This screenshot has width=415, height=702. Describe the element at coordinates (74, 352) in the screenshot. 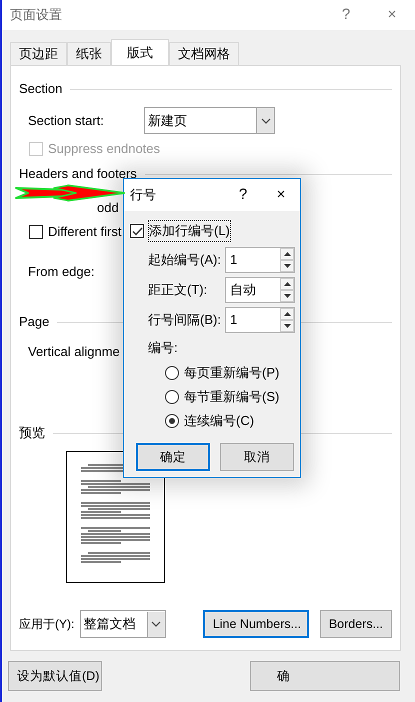

I see `field-label: Vertical alignme` at that location.